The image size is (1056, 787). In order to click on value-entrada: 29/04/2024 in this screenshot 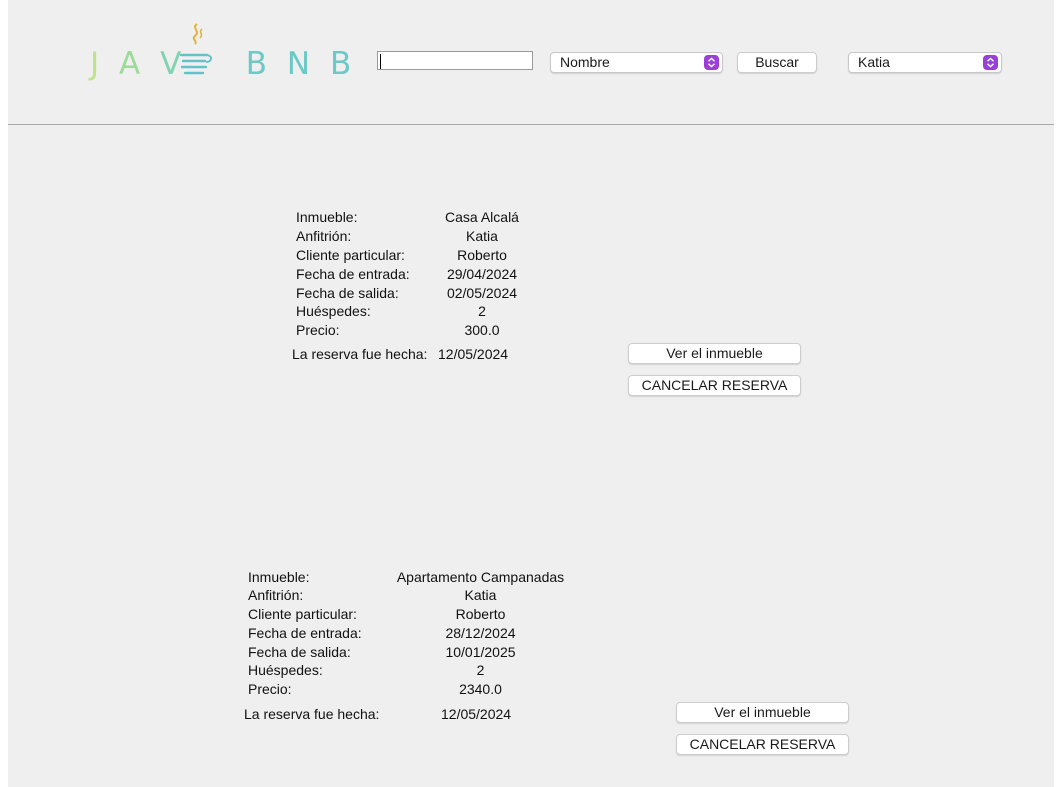, I will do `click(482, 274)`.